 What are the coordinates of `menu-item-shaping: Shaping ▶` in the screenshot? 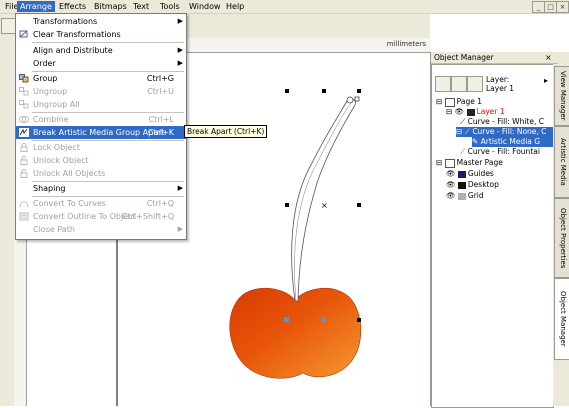 It's located at (101, 188).